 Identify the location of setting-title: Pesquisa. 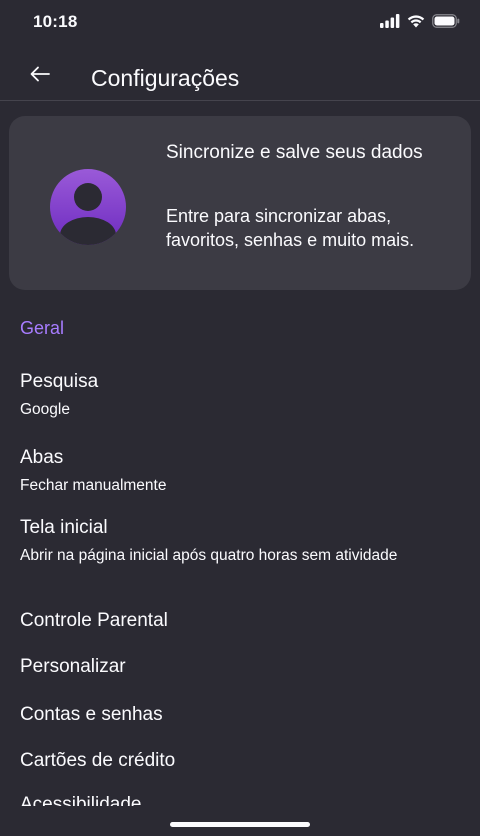
(59, 381).